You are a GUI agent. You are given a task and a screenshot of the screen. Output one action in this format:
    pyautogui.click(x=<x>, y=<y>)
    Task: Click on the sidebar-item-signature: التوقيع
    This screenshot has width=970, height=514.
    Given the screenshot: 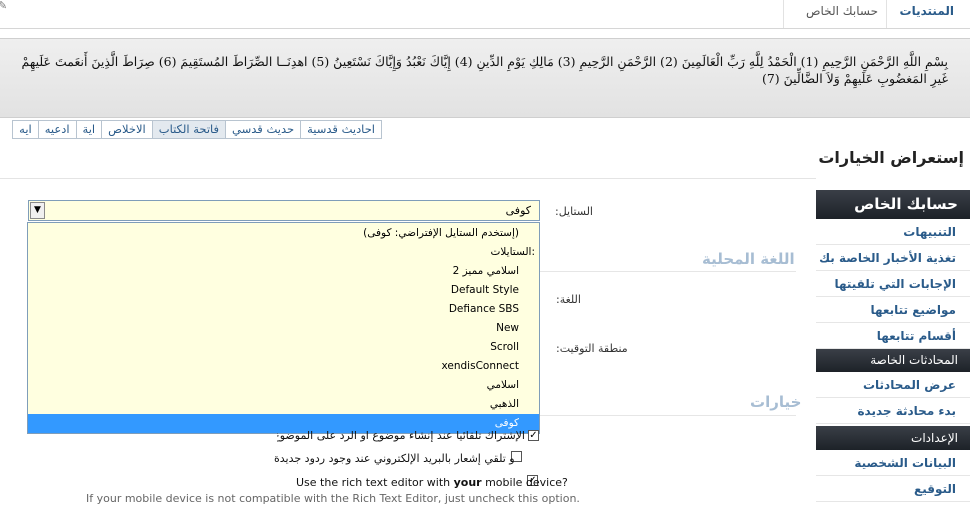 What is the action you would take?
    pyautogui.click(x=893, y=489)
    